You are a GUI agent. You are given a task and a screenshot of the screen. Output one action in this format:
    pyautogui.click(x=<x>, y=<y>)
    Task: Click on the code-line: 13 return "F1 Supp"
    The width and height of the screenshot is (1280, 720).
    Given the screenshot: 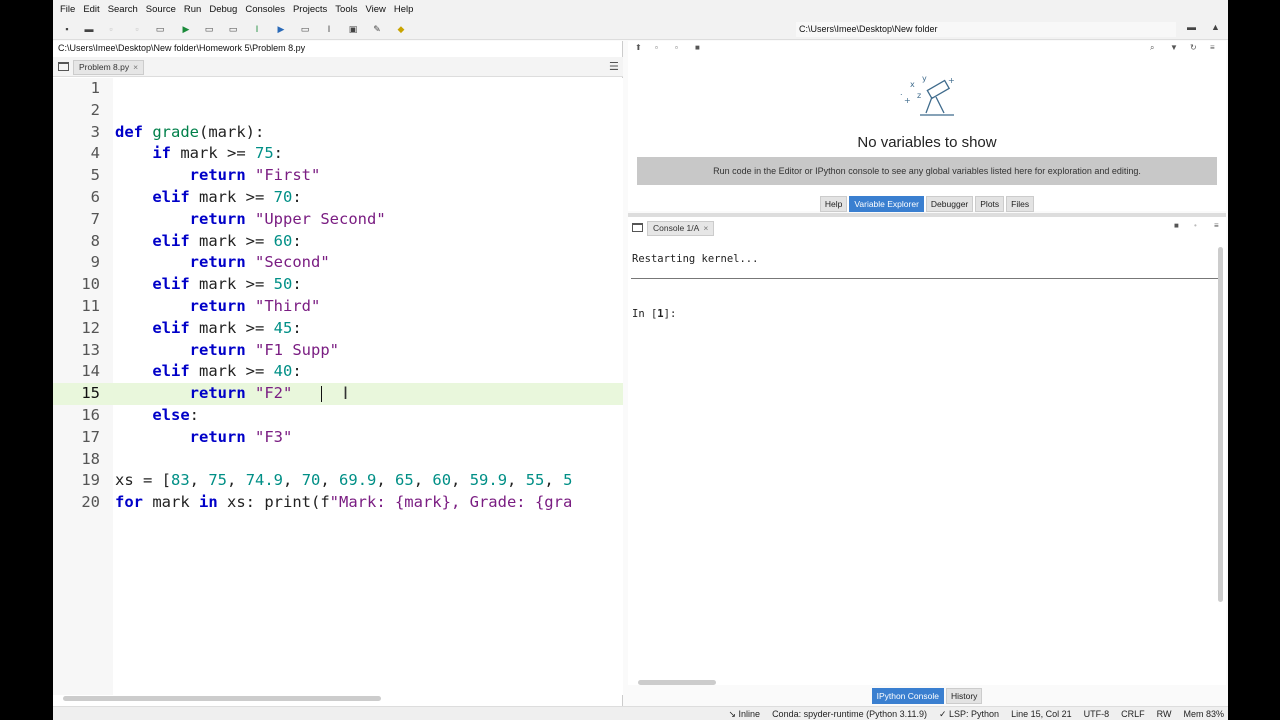 What is the action you would take?
    pyautogui.click(x=338, y=351)
    